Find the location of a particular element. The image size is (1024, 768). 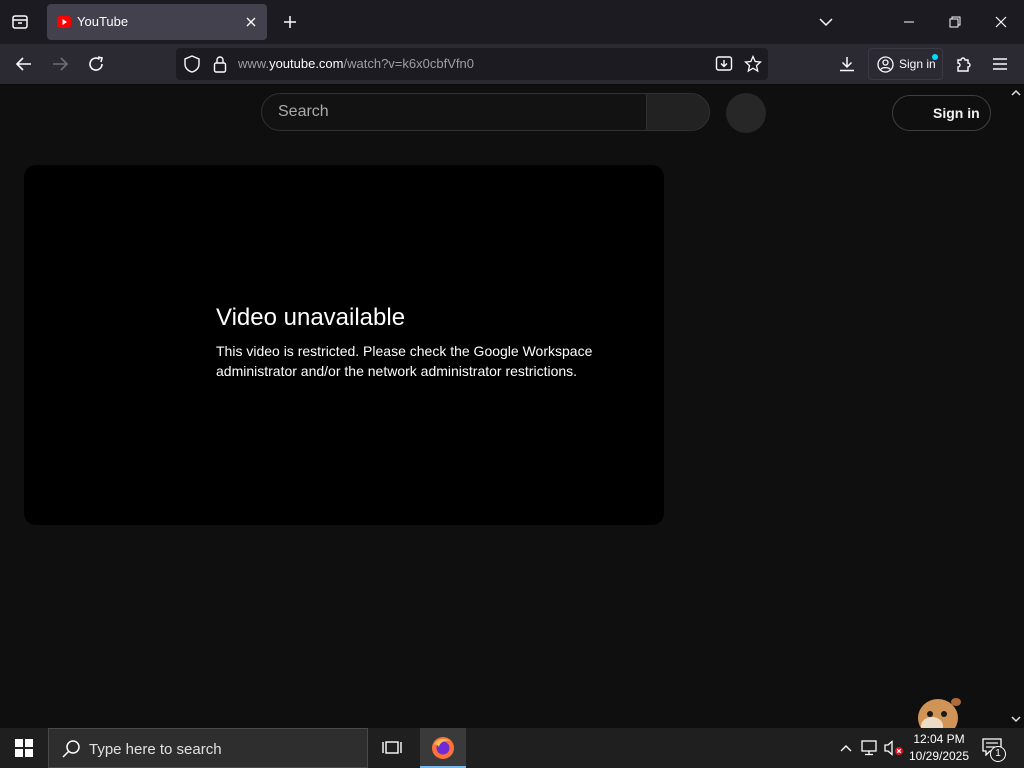

notification-dot is located at coordinates (935, 57).